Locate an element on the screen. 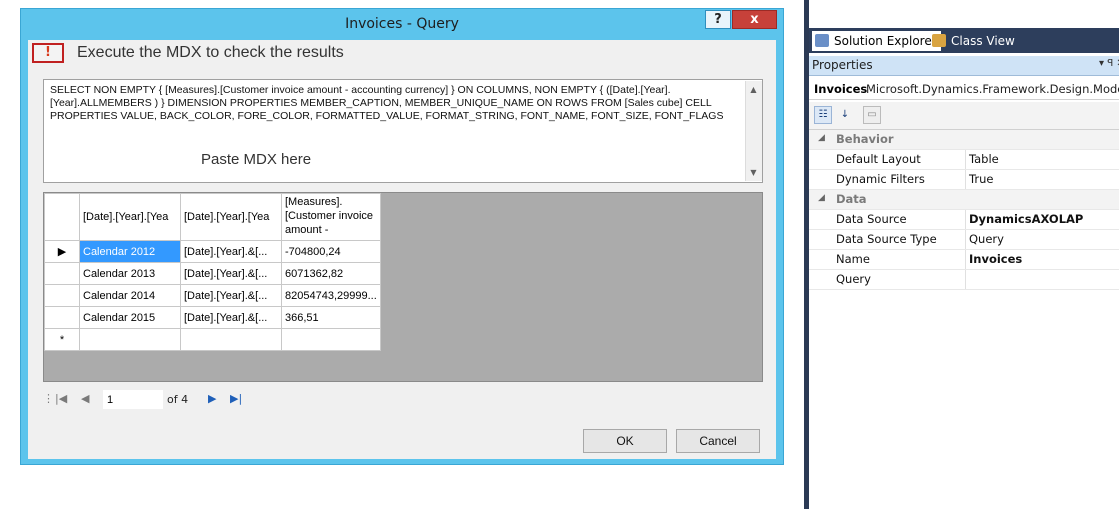 The image size is (1119, 509). table-cell: Calendar 2012 is located at coordinates (130, 251).